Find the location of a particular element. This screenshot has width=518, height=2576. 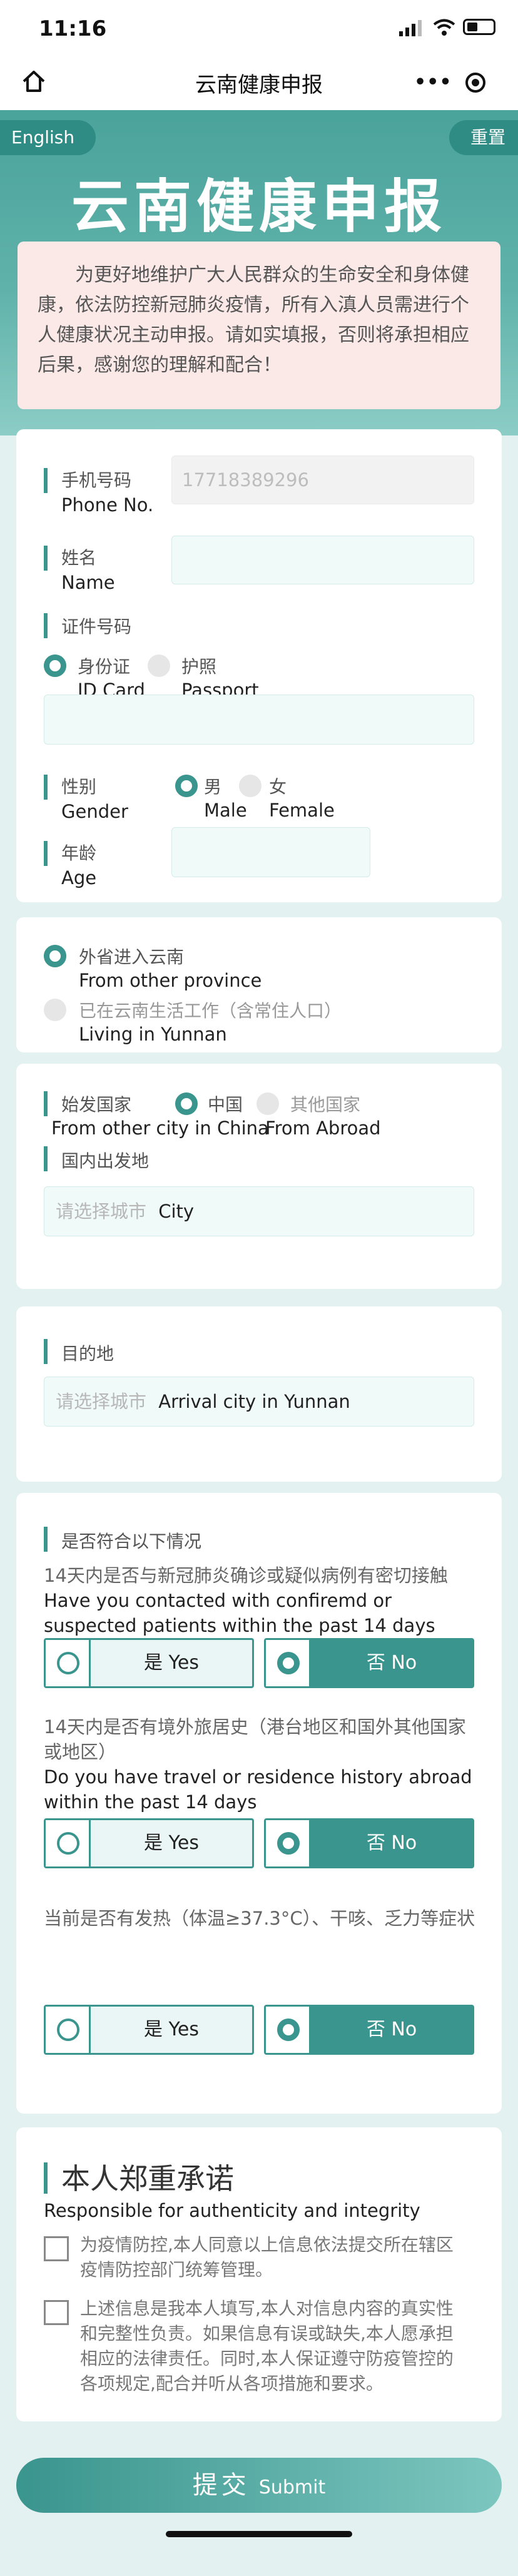

china-radio is located at coordinates (186, 1103).